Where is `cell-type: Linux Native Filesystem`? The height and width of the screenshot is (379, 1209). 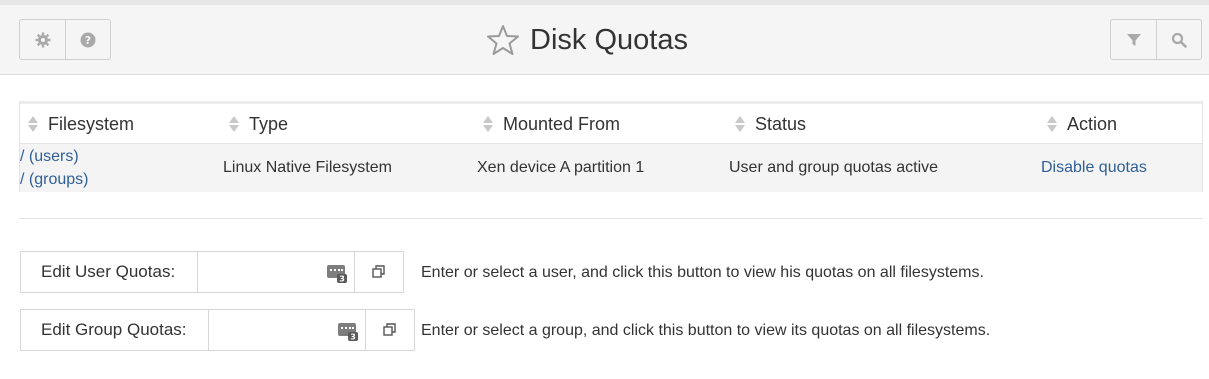
cell-type: Linux Native Filesystem is located at coordinates (307, 167).